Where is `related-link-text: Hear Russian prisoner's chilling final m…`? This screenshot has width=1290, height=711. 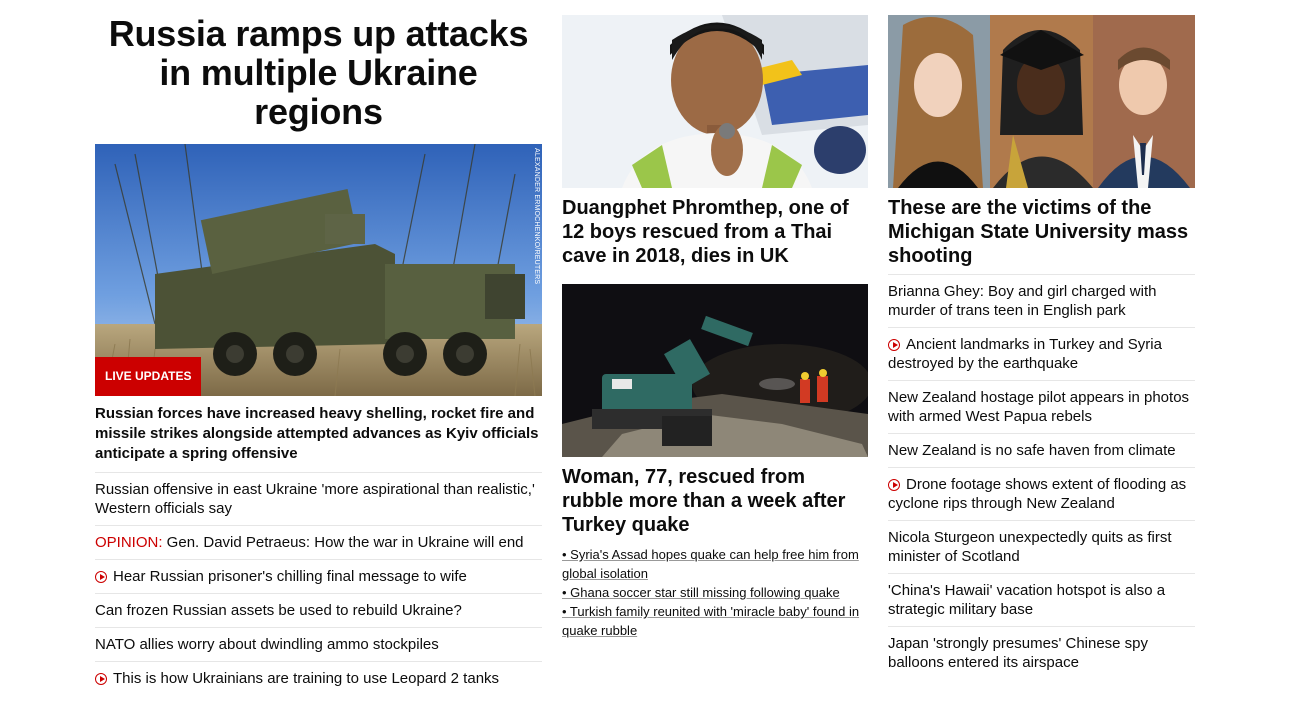 related-link-text: Hear Russian prisoner's chilling final m… is located at coordinates (290, 576).